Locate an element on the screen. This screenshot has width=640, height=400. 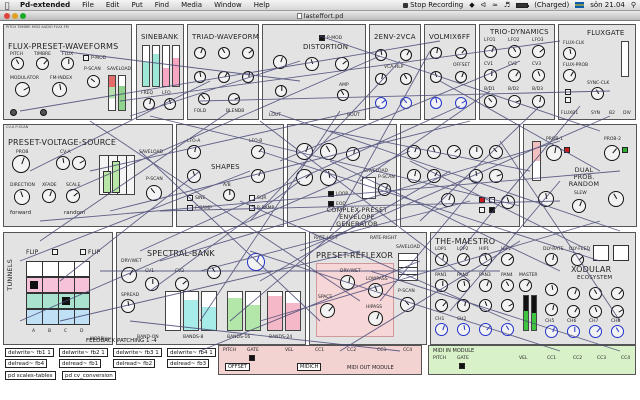
output-jack is located at coordinates (43, 112).